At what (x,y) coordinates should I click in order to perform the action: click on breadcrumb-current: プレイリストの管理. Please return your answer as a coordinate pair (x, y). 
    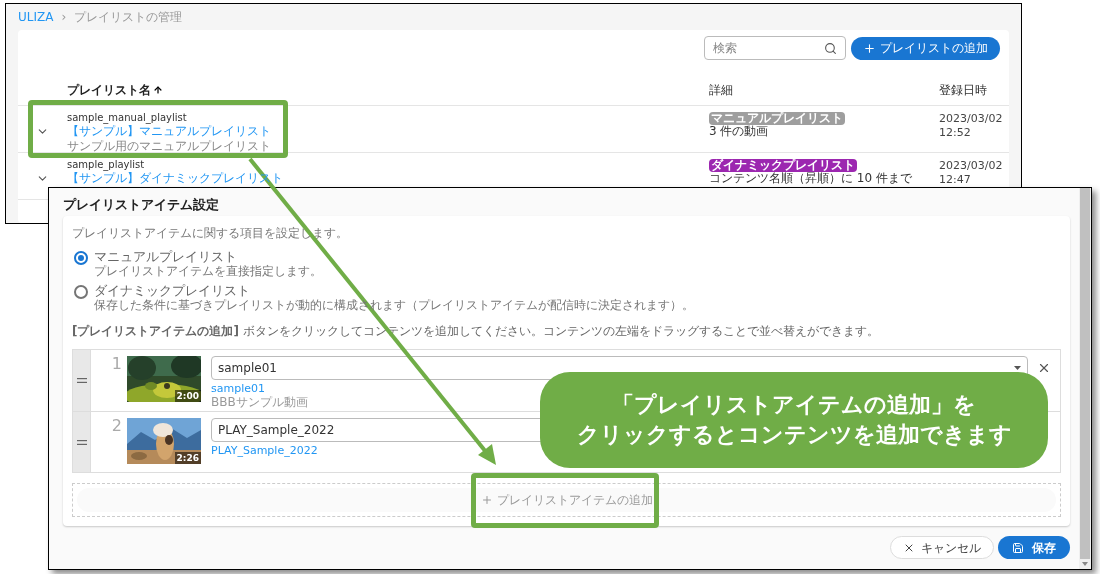
    Looking at the image, I should click on (128, 17).